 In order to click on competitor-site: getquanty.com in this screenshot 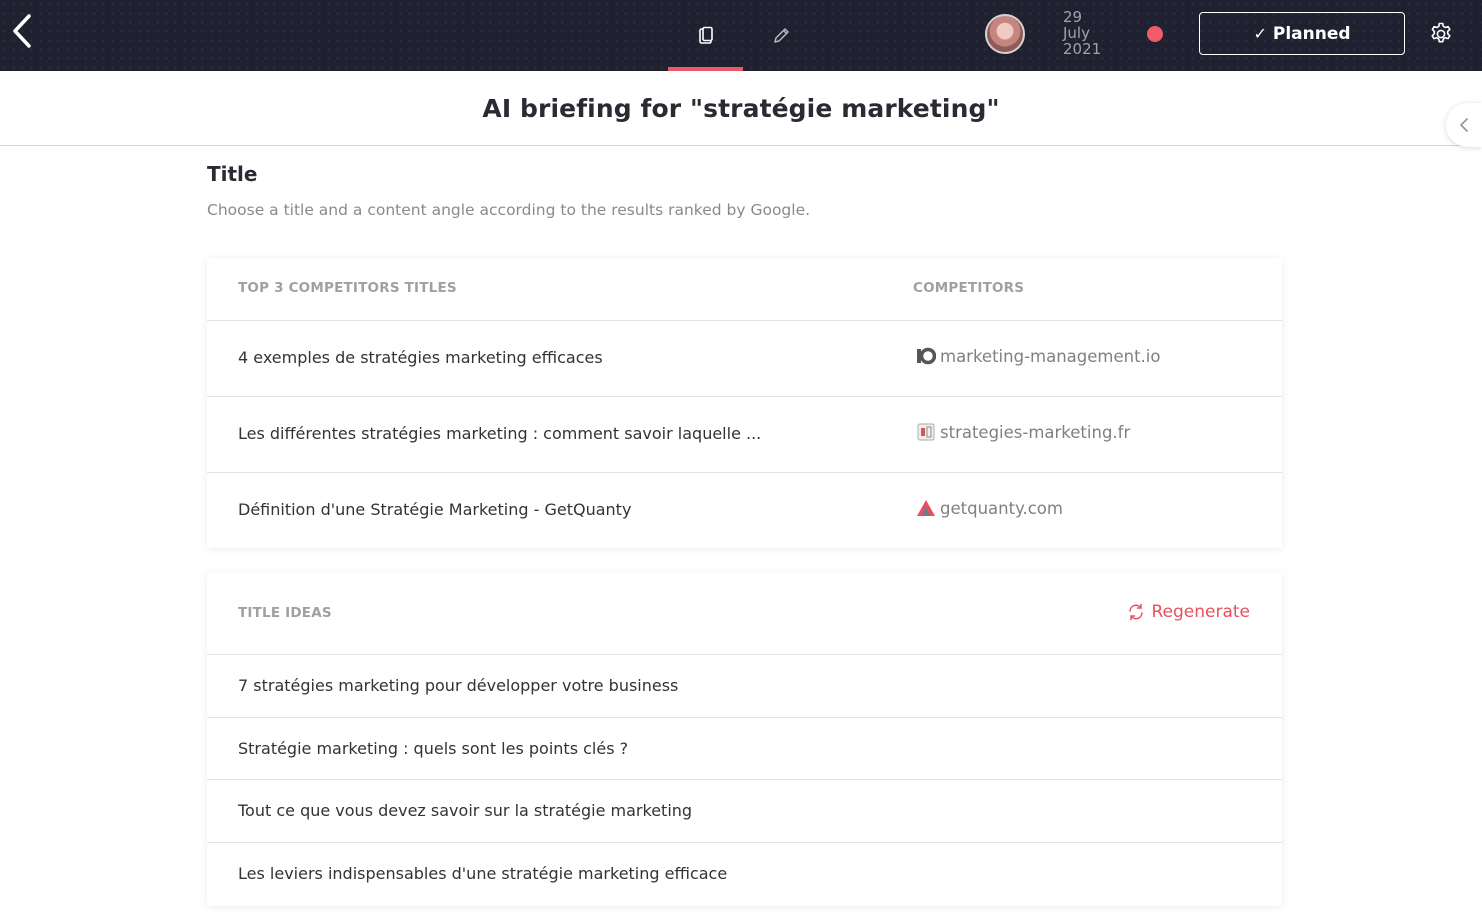, I will do `click(989, 508)`.